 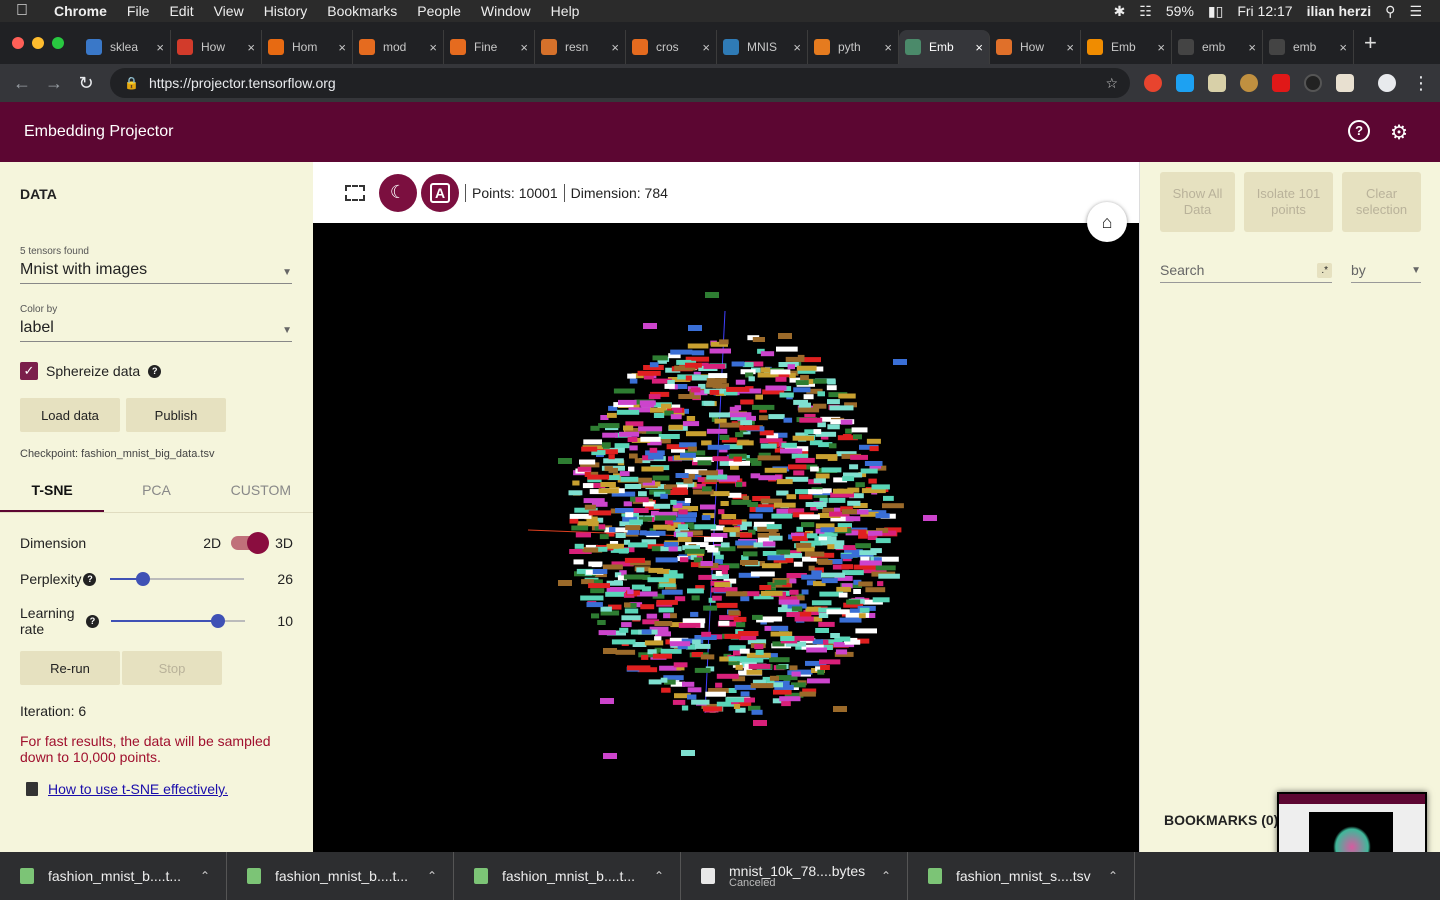 I want to click on download-item: mnist_10k_78....bytes Canceled ⌃, so click(x=794, y=876).